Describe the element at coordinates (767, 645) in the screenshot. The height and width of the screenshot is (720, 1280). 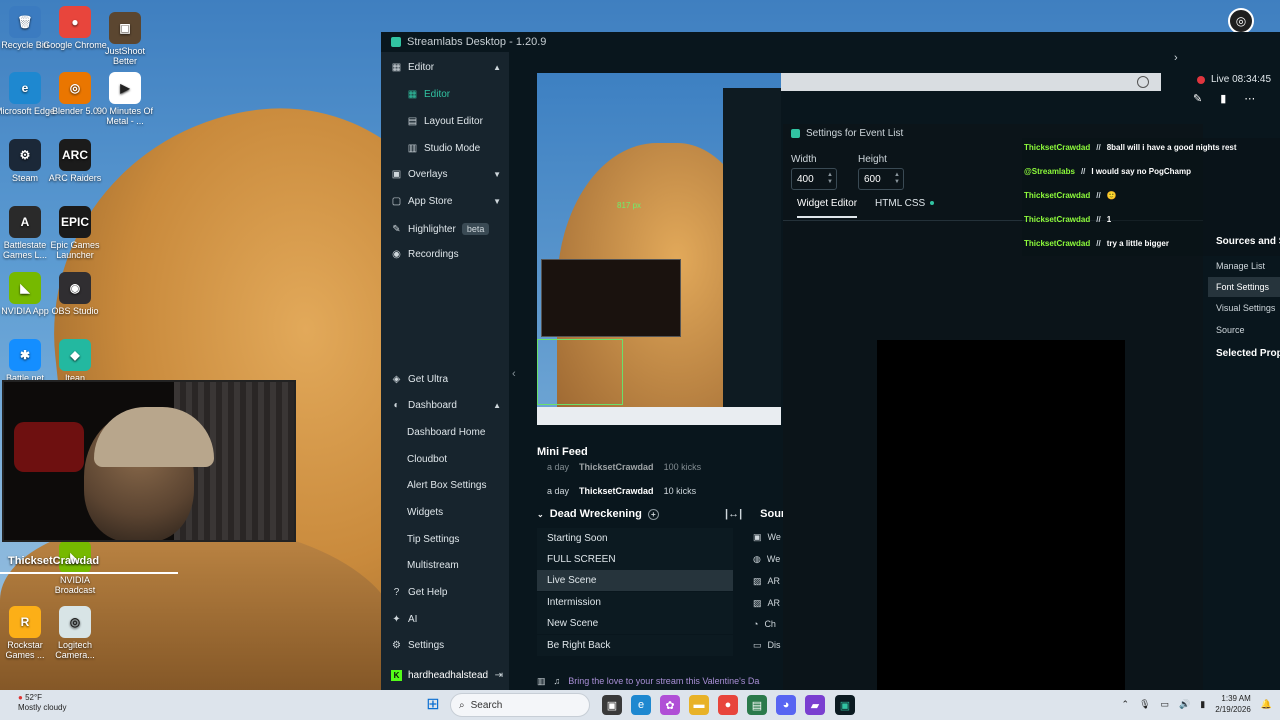
I see `source-item: ▭ Dis` at that location.